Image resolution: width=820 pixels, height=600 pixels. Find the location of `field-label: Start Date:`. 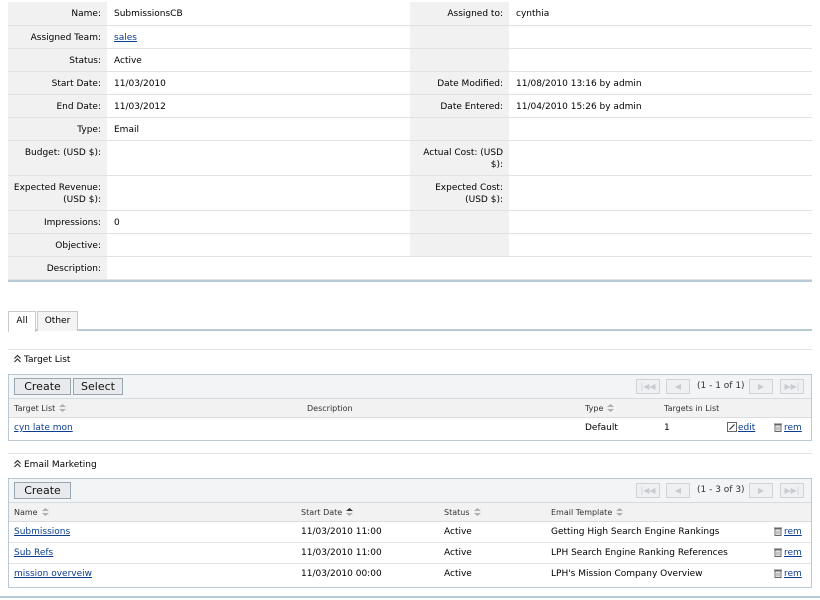

field-label: Start Date: is located at coordinates (57, 83).